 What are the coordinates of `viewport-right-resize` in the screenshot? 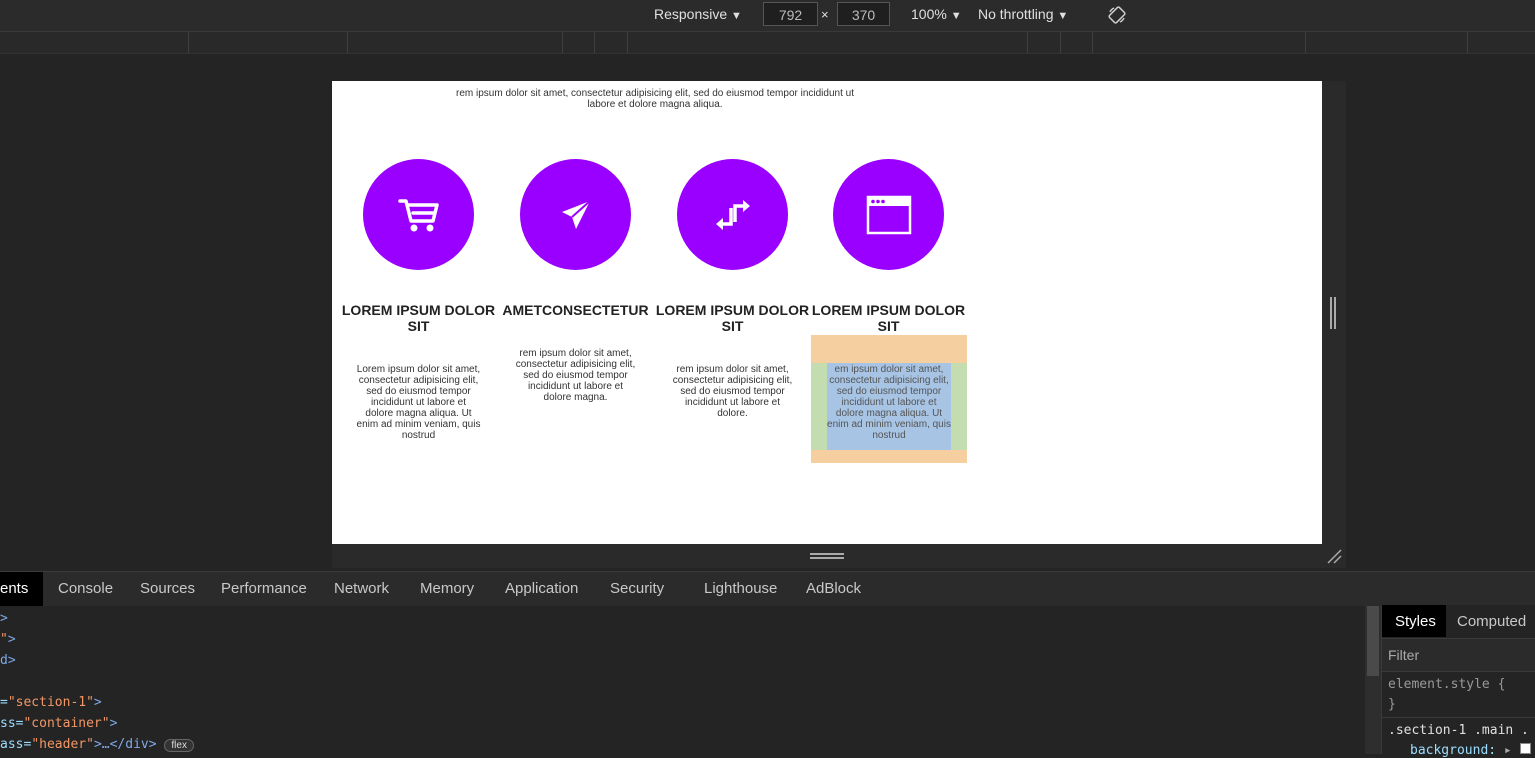 It's located at (1334, 312).